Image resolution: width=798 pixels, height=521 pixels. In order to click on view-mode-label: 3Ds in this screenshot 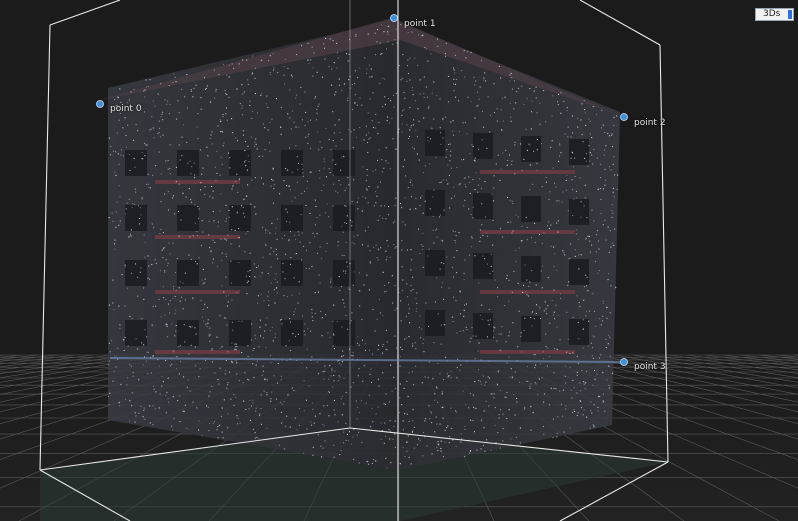, I will do `click(772, 14)`.